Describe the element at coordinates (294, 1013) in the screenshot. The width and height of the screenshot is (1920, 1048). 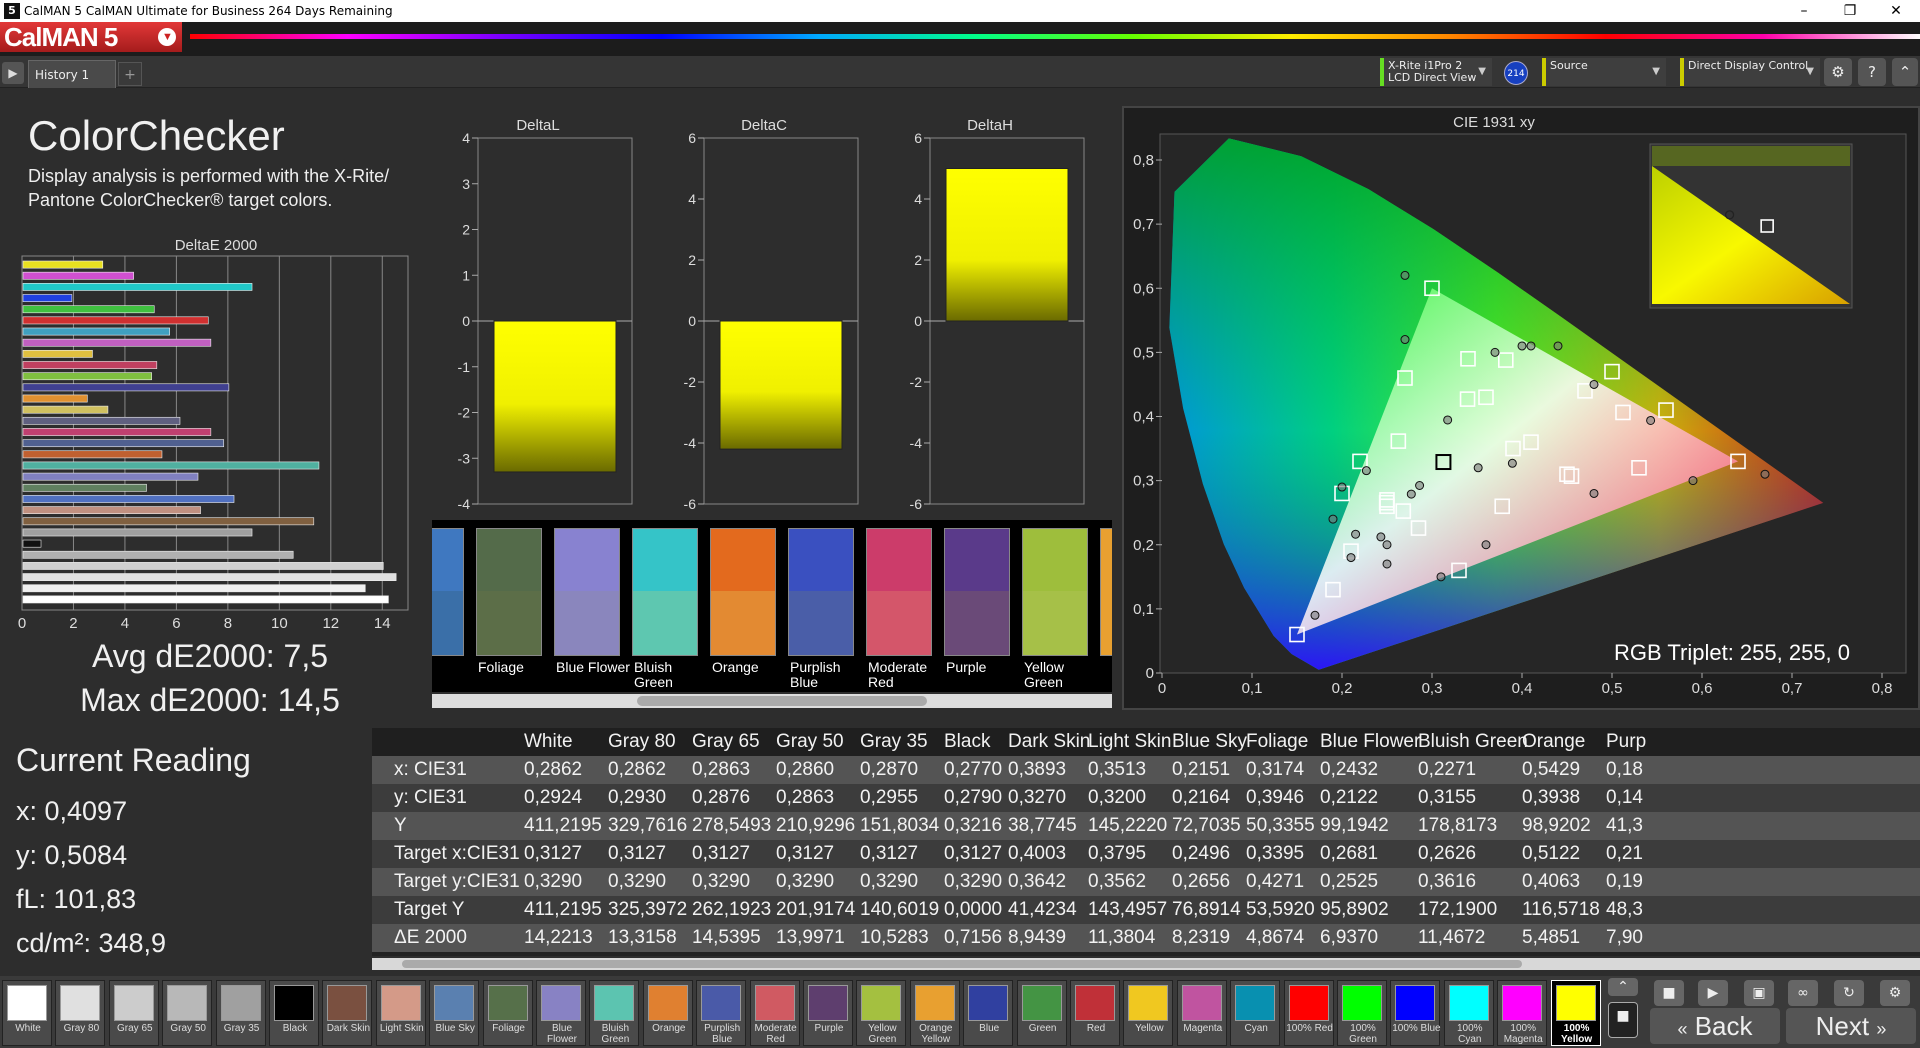
I see `bottom-swatch: Black` at that location.